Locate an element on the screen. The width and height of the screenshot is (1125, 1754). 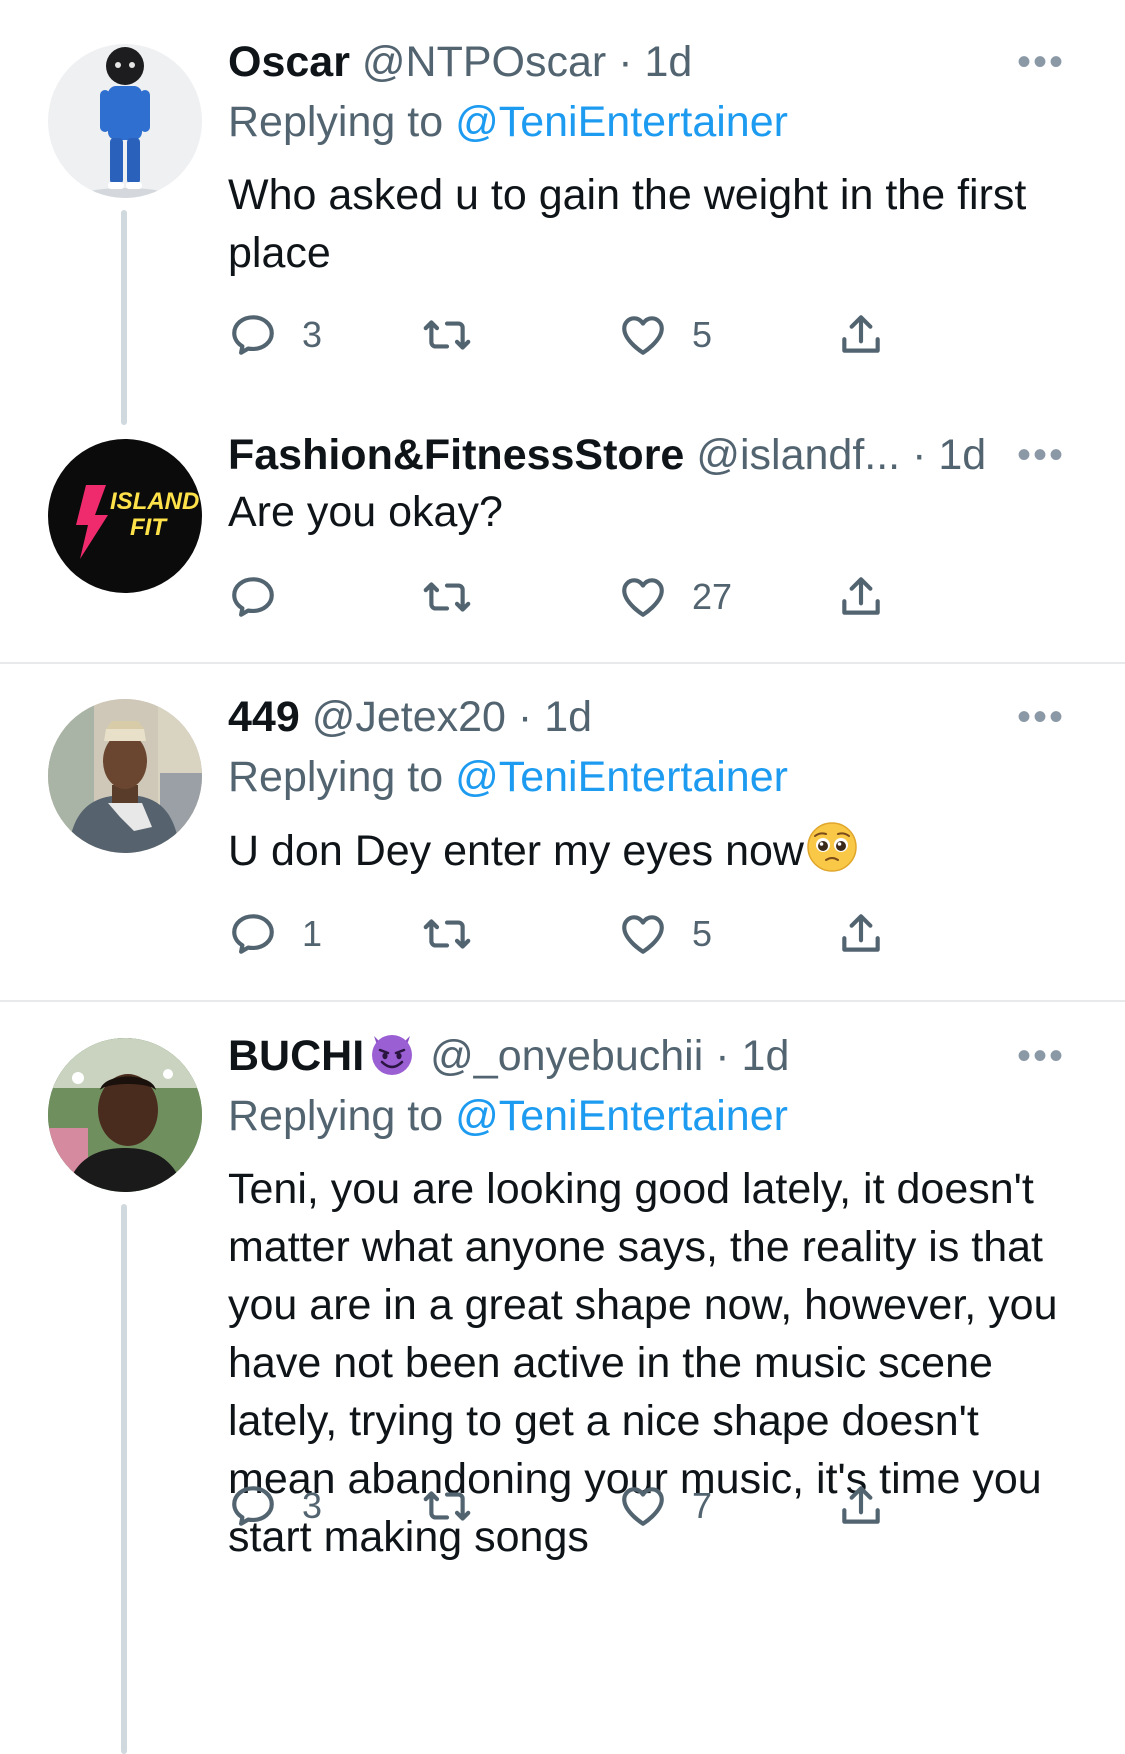
avatar-oscar is located at coordinates (125, 121).